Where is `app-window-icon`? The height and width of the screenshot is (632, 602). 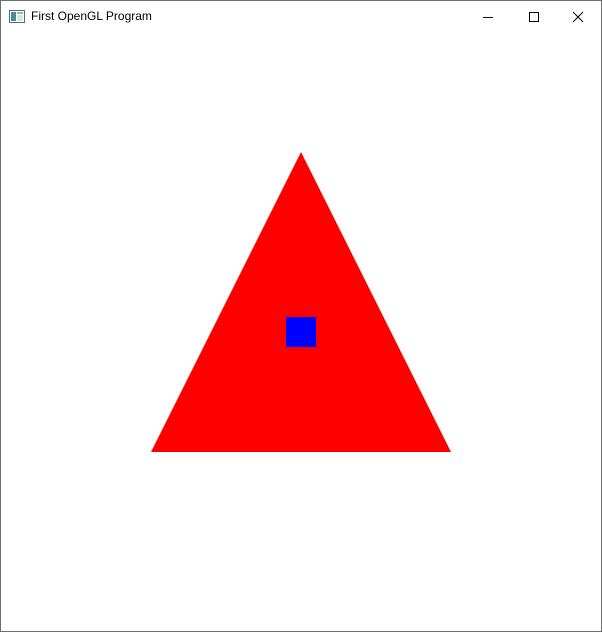 app-window-icon is located at coordinates (17, 17).